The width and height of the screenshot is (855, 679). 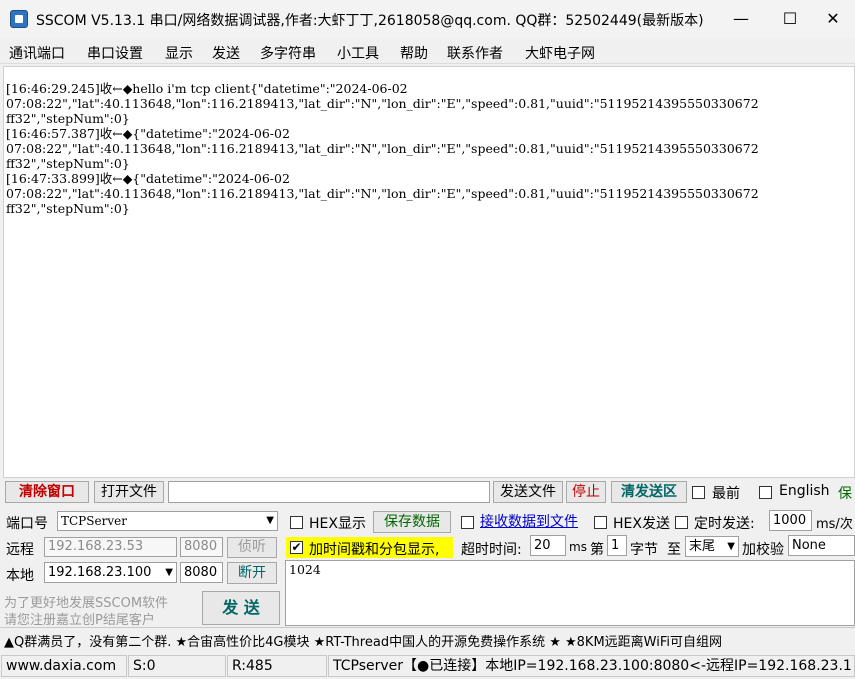 What do you see at coordinates (597, 550) in the screenshot?
I see `byte-prefix-label: 第` at bounding box center [597, 550].